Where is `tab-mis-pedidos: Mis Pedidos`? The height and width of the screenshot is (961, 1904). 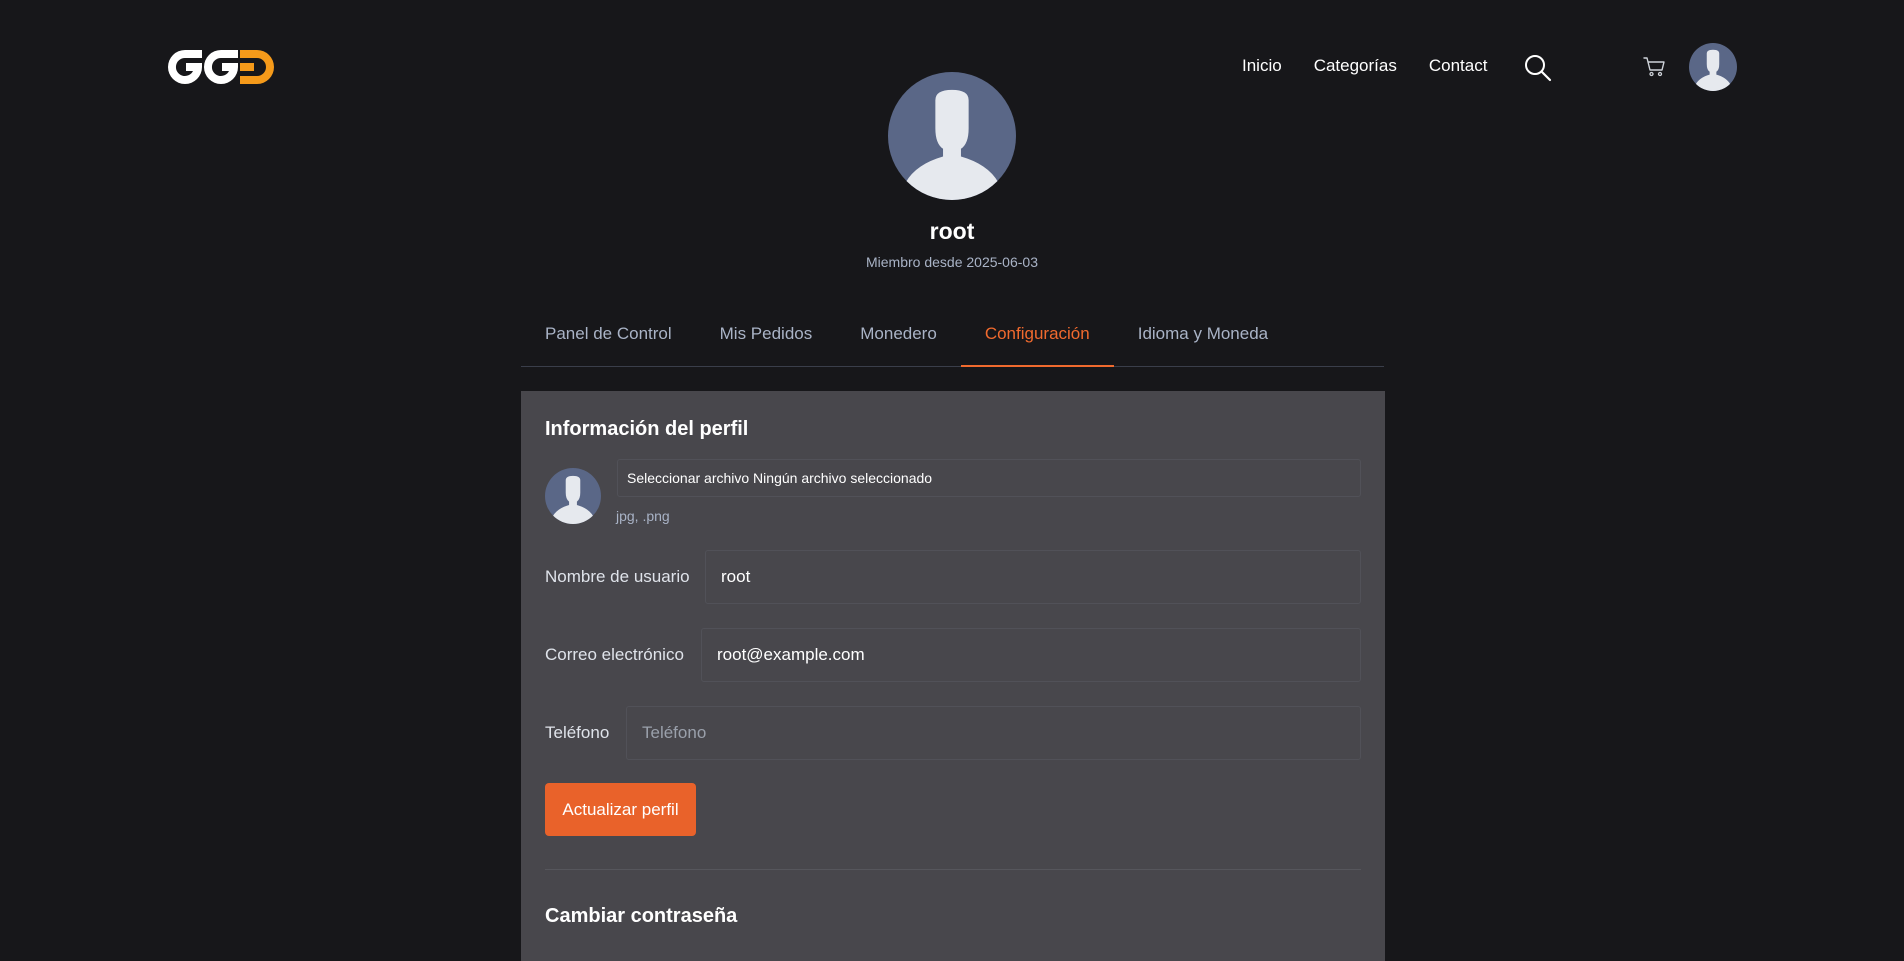 tab-mis-pedidos: Mis Pedidos is located at coordinates (766, 339).